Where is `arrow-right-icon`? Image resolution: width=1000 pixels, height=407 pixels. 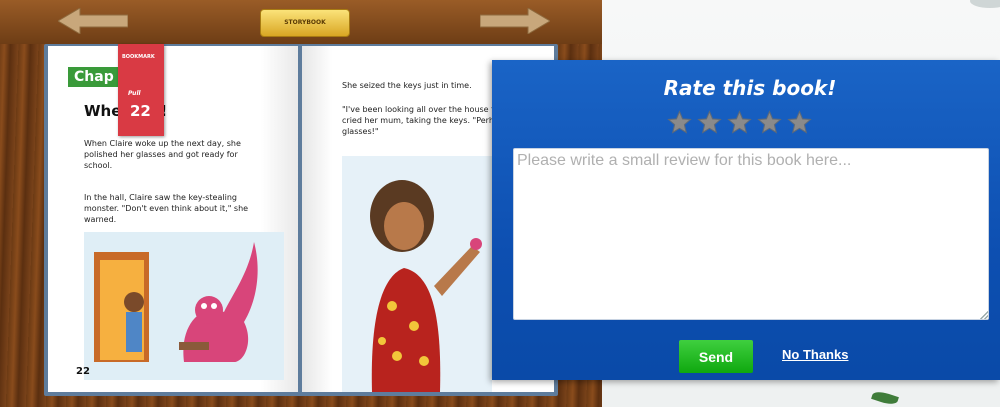 arrow-right-icon is located at coordinates (515, 21).